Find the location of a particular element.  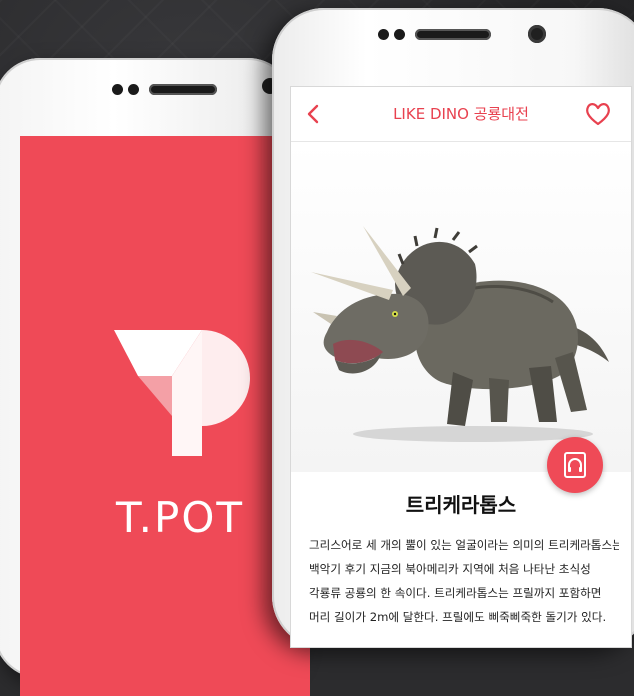

audio-guide-button is located at coordinates (575, 465).